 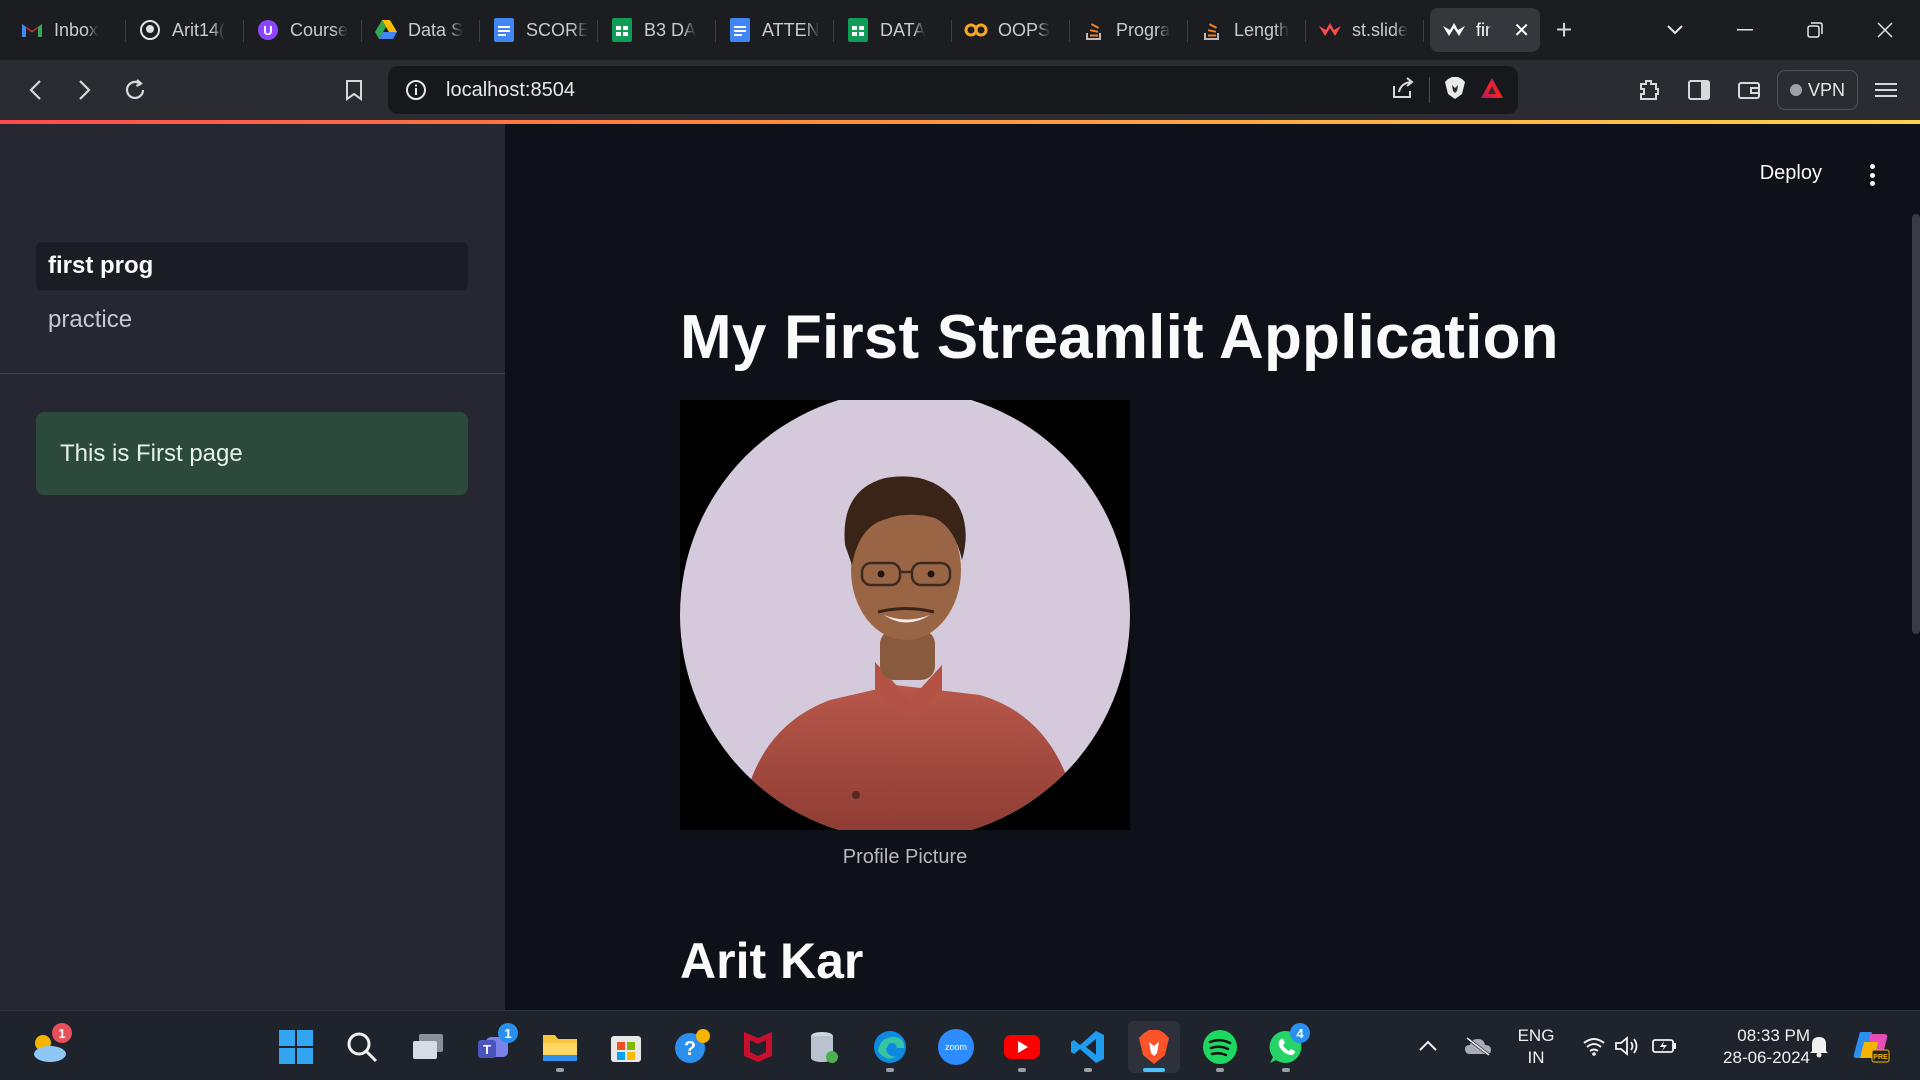 What do you see at coordinates (67, 30) in the screenshot?
I see `tab-inbox: Inbox` at bounding box center [67, 30].